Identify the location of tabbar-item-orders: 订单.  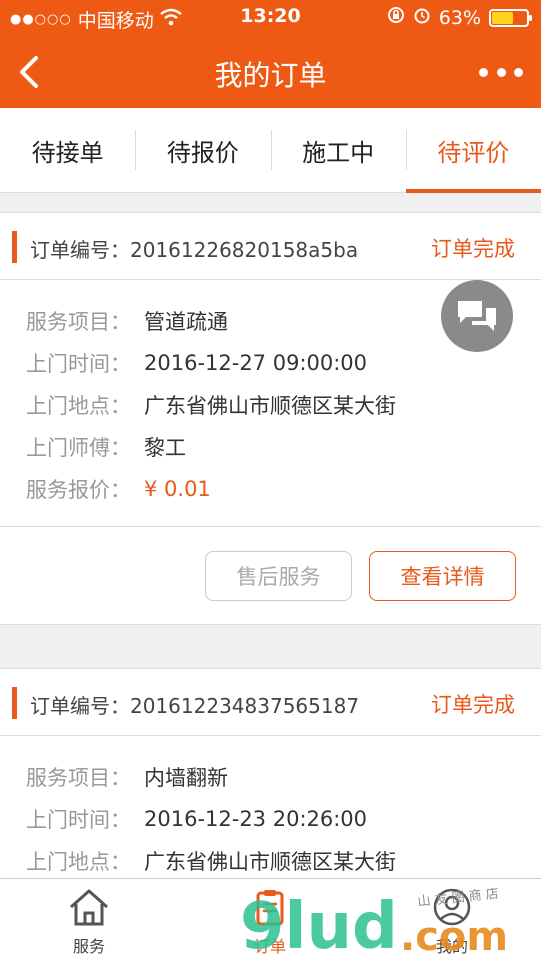
(270, 919).